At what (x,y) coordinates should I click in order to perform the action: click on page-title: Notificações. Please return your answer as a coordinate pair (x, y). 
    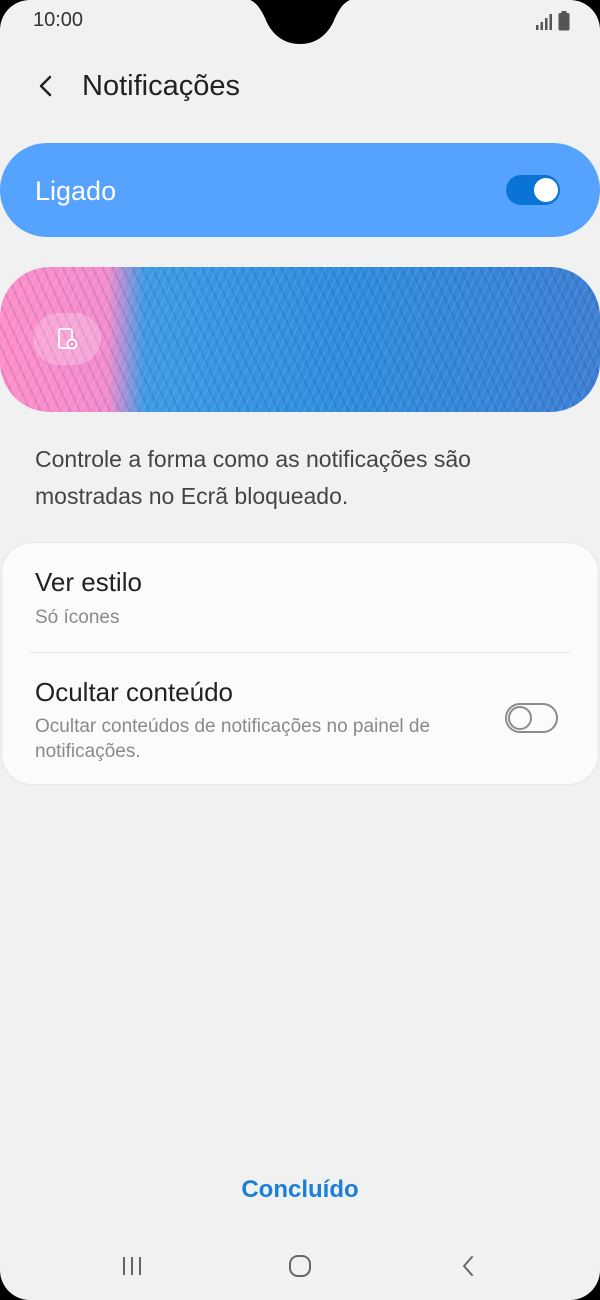
    Looking at the image, I should click on (161, 86).